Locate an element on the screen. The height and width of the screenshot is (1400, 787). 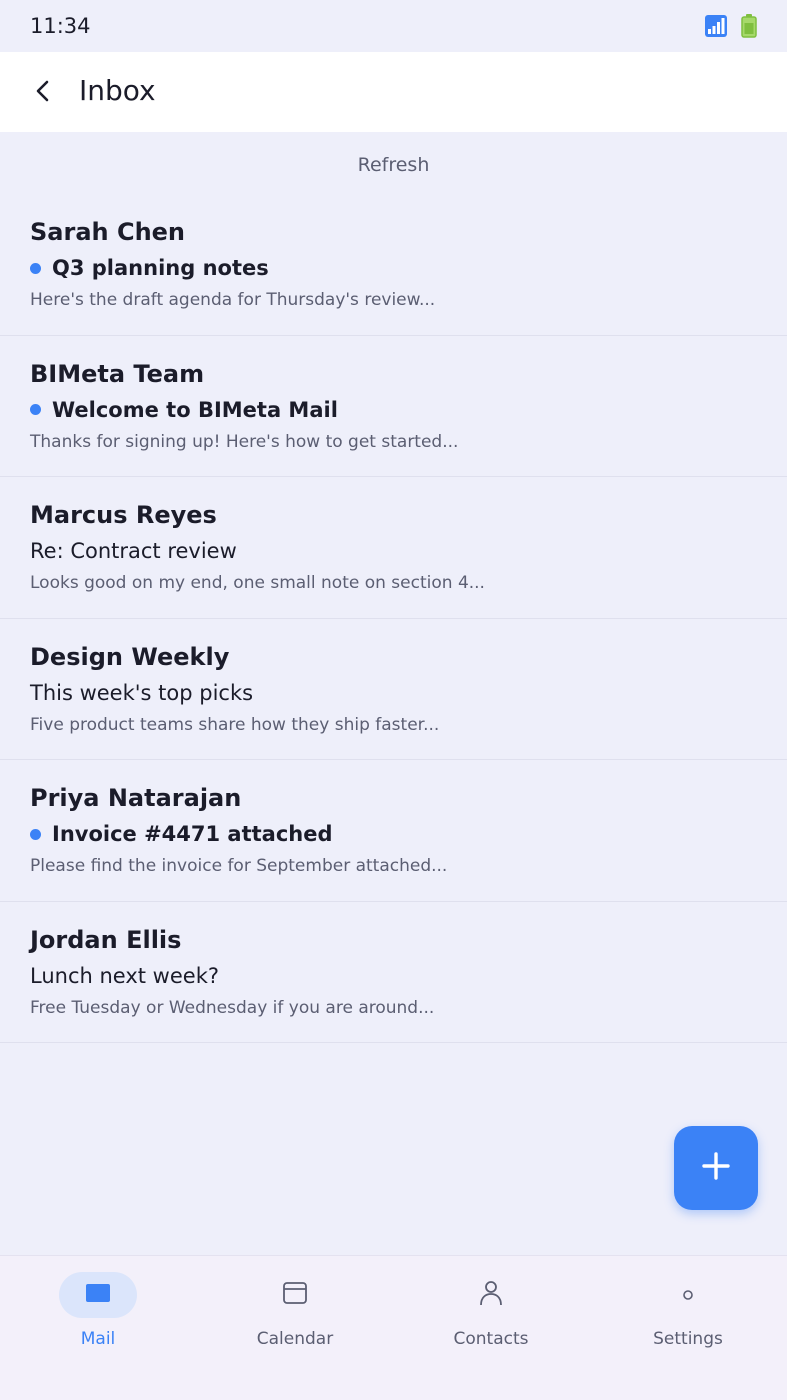
nav-label: Contacts is located at coordinates (491, 1339).